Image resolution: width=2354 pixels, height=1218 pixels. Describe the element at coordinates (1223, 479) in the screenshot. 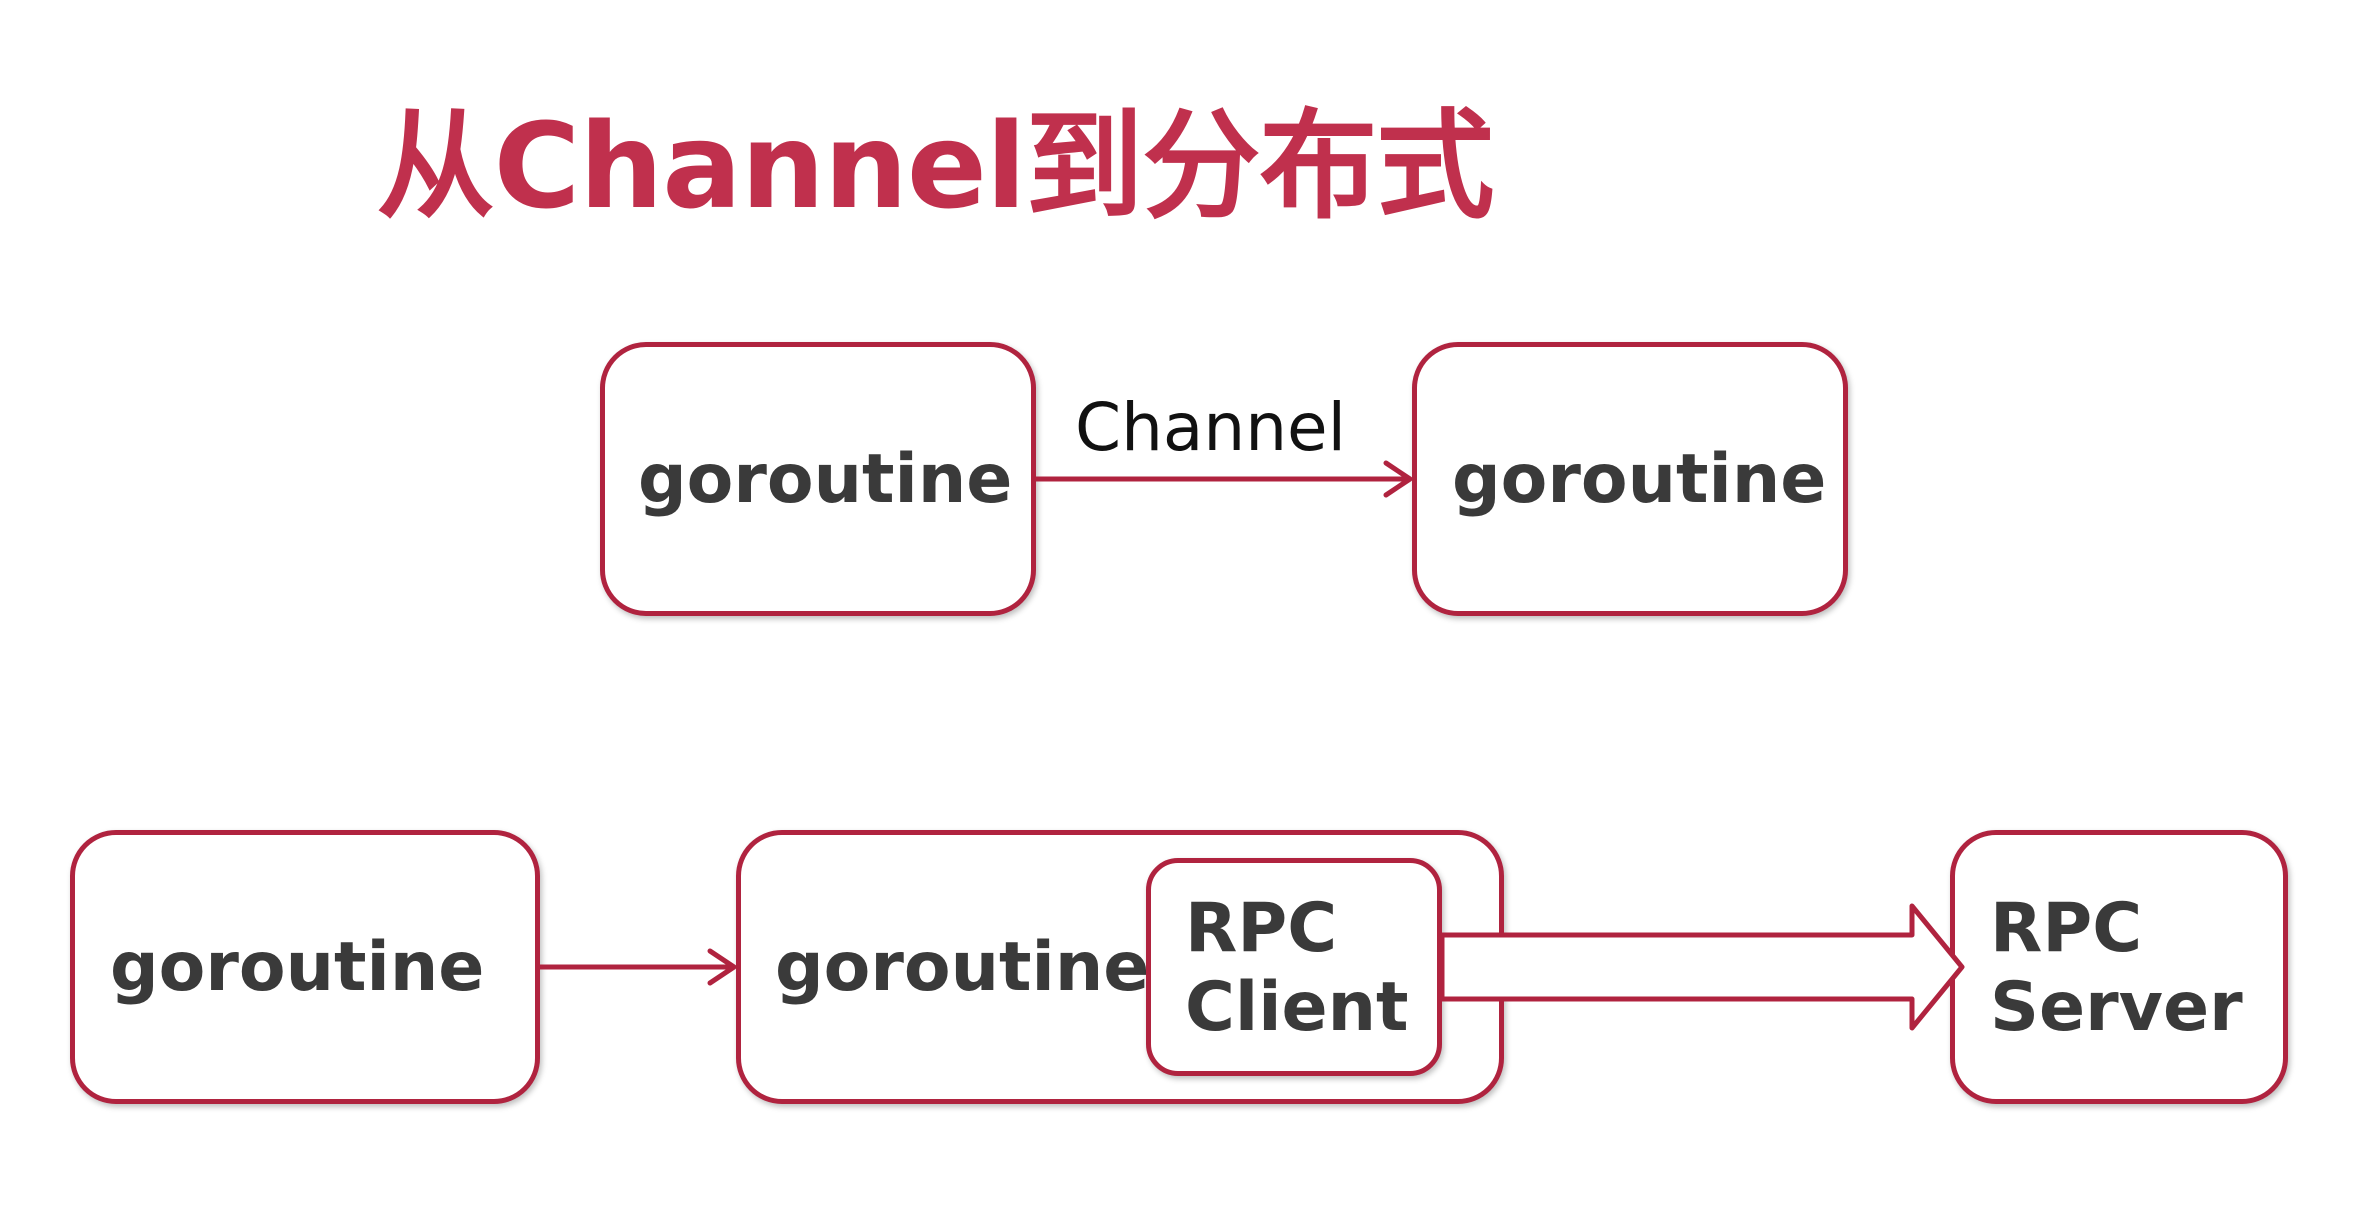

I see `channel-arrow` at that location.